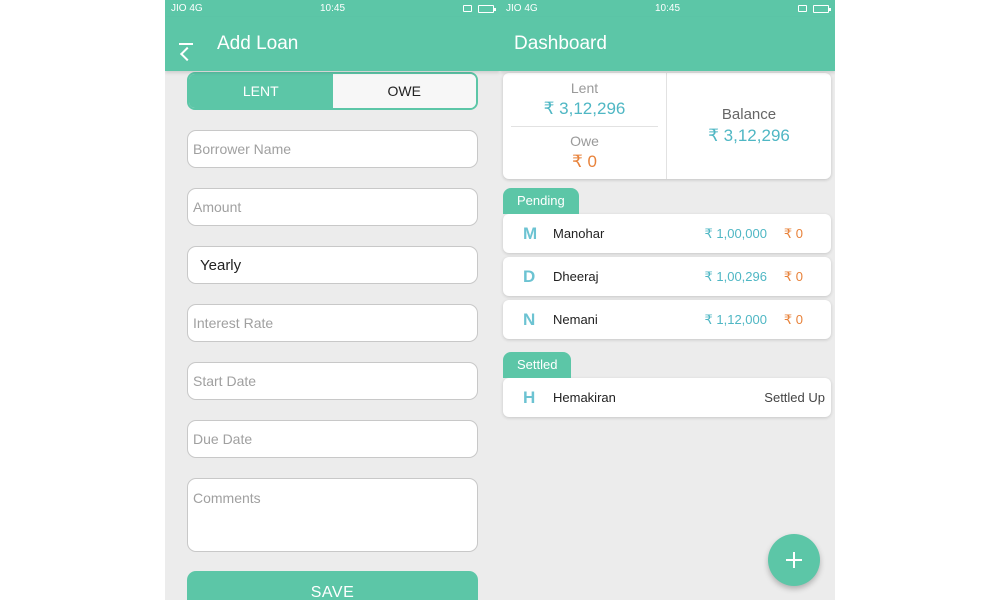 The width and height of the screenshot is (1000, 600). Describe the element at coordinates (667, 233) in the screenshot. I see `list-item: M Manohar ₹ 1,00,000 ₹ 0` at that location.